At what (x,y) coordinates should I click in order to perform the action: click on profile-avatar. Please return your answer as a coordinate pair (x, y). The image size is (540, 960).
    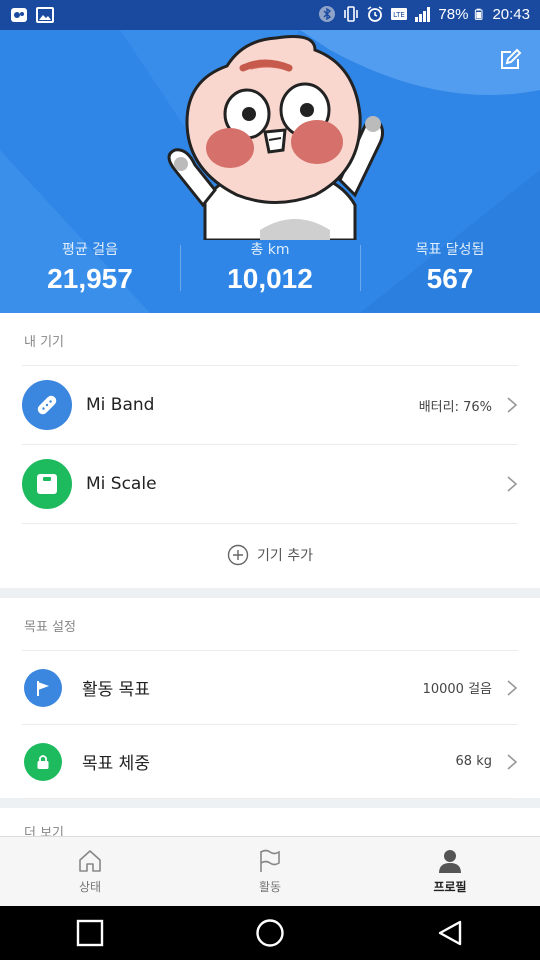
    Looking at the image, I should click on (276, 135).